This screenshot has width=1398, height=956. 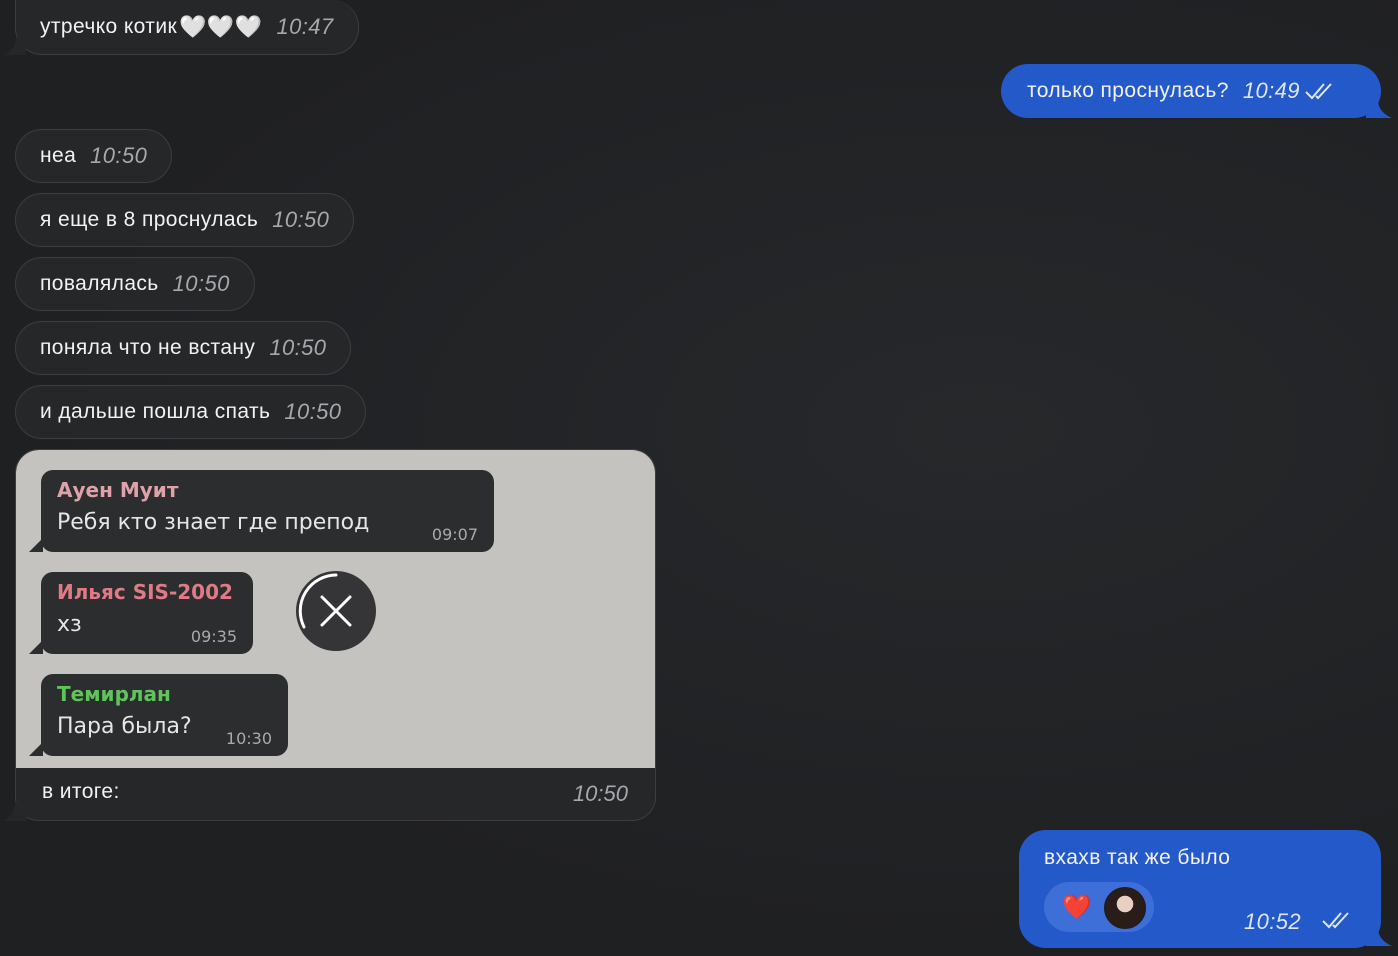 I want to click on avatar, so click(x=1125, y=908).